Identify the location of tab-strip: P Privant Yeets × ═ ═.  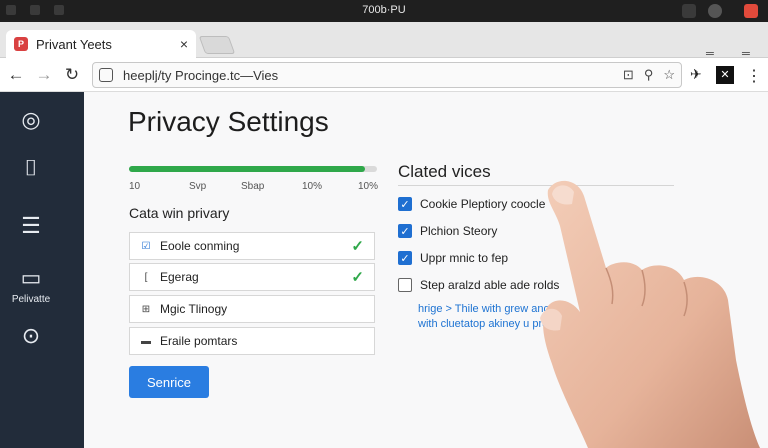
(384, 41).